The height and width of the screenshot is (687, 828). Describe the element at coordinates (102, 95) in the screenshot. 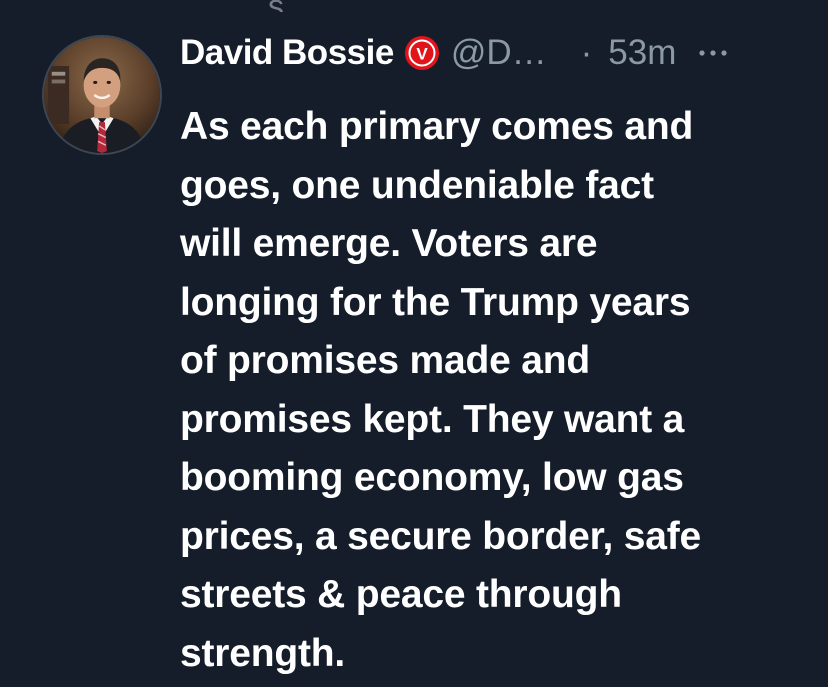

I see `avatar` at that location.